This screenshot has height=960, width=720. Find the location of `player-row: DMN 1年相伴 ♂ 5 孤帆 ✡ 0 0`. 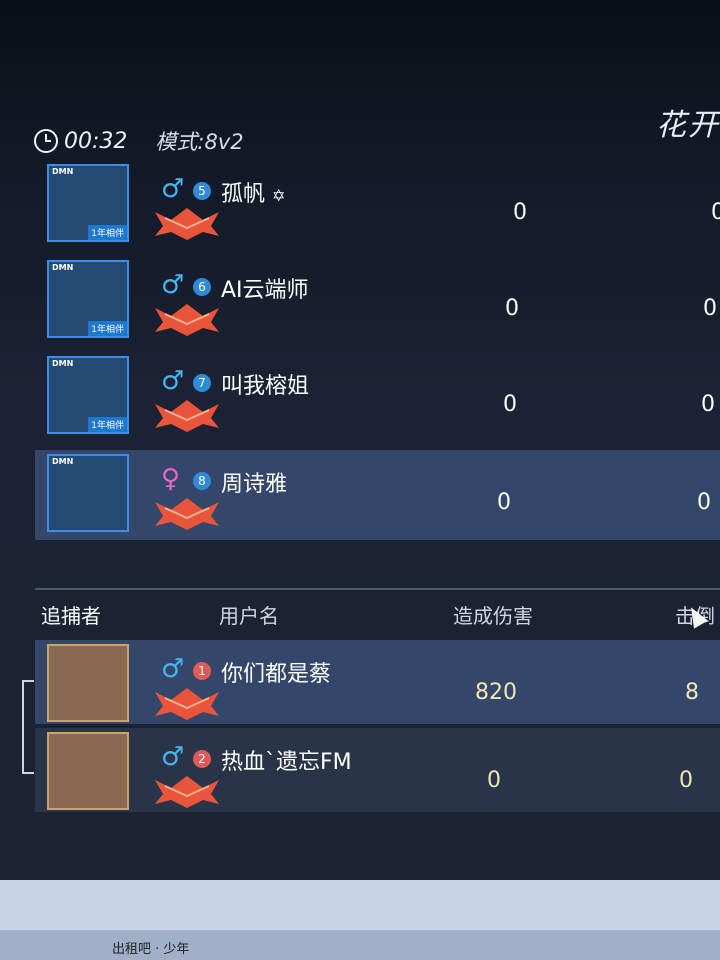

player-row: DMN 1年相伴 ♂ 5 孤帆 ✡ 0 0 is located at coordinates (377, 205).